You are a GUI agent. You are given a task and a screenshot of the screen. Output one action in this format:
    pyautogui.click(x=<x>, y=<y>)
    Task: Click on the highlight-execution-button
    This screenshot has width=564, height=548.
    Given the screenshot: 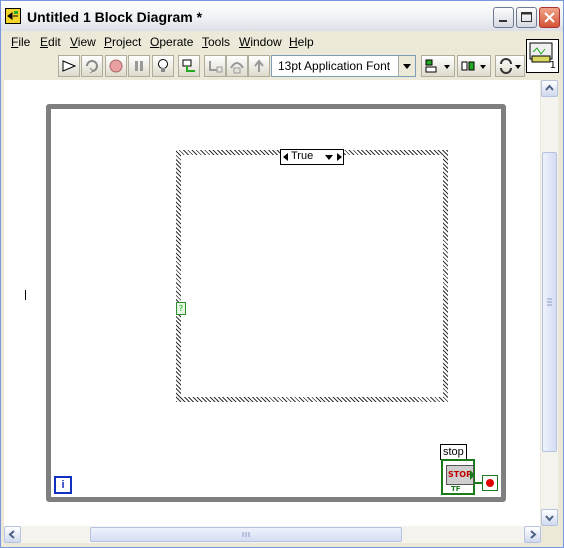 What is the action you would take?
    pyautogui.click(x=163, y=66)
    